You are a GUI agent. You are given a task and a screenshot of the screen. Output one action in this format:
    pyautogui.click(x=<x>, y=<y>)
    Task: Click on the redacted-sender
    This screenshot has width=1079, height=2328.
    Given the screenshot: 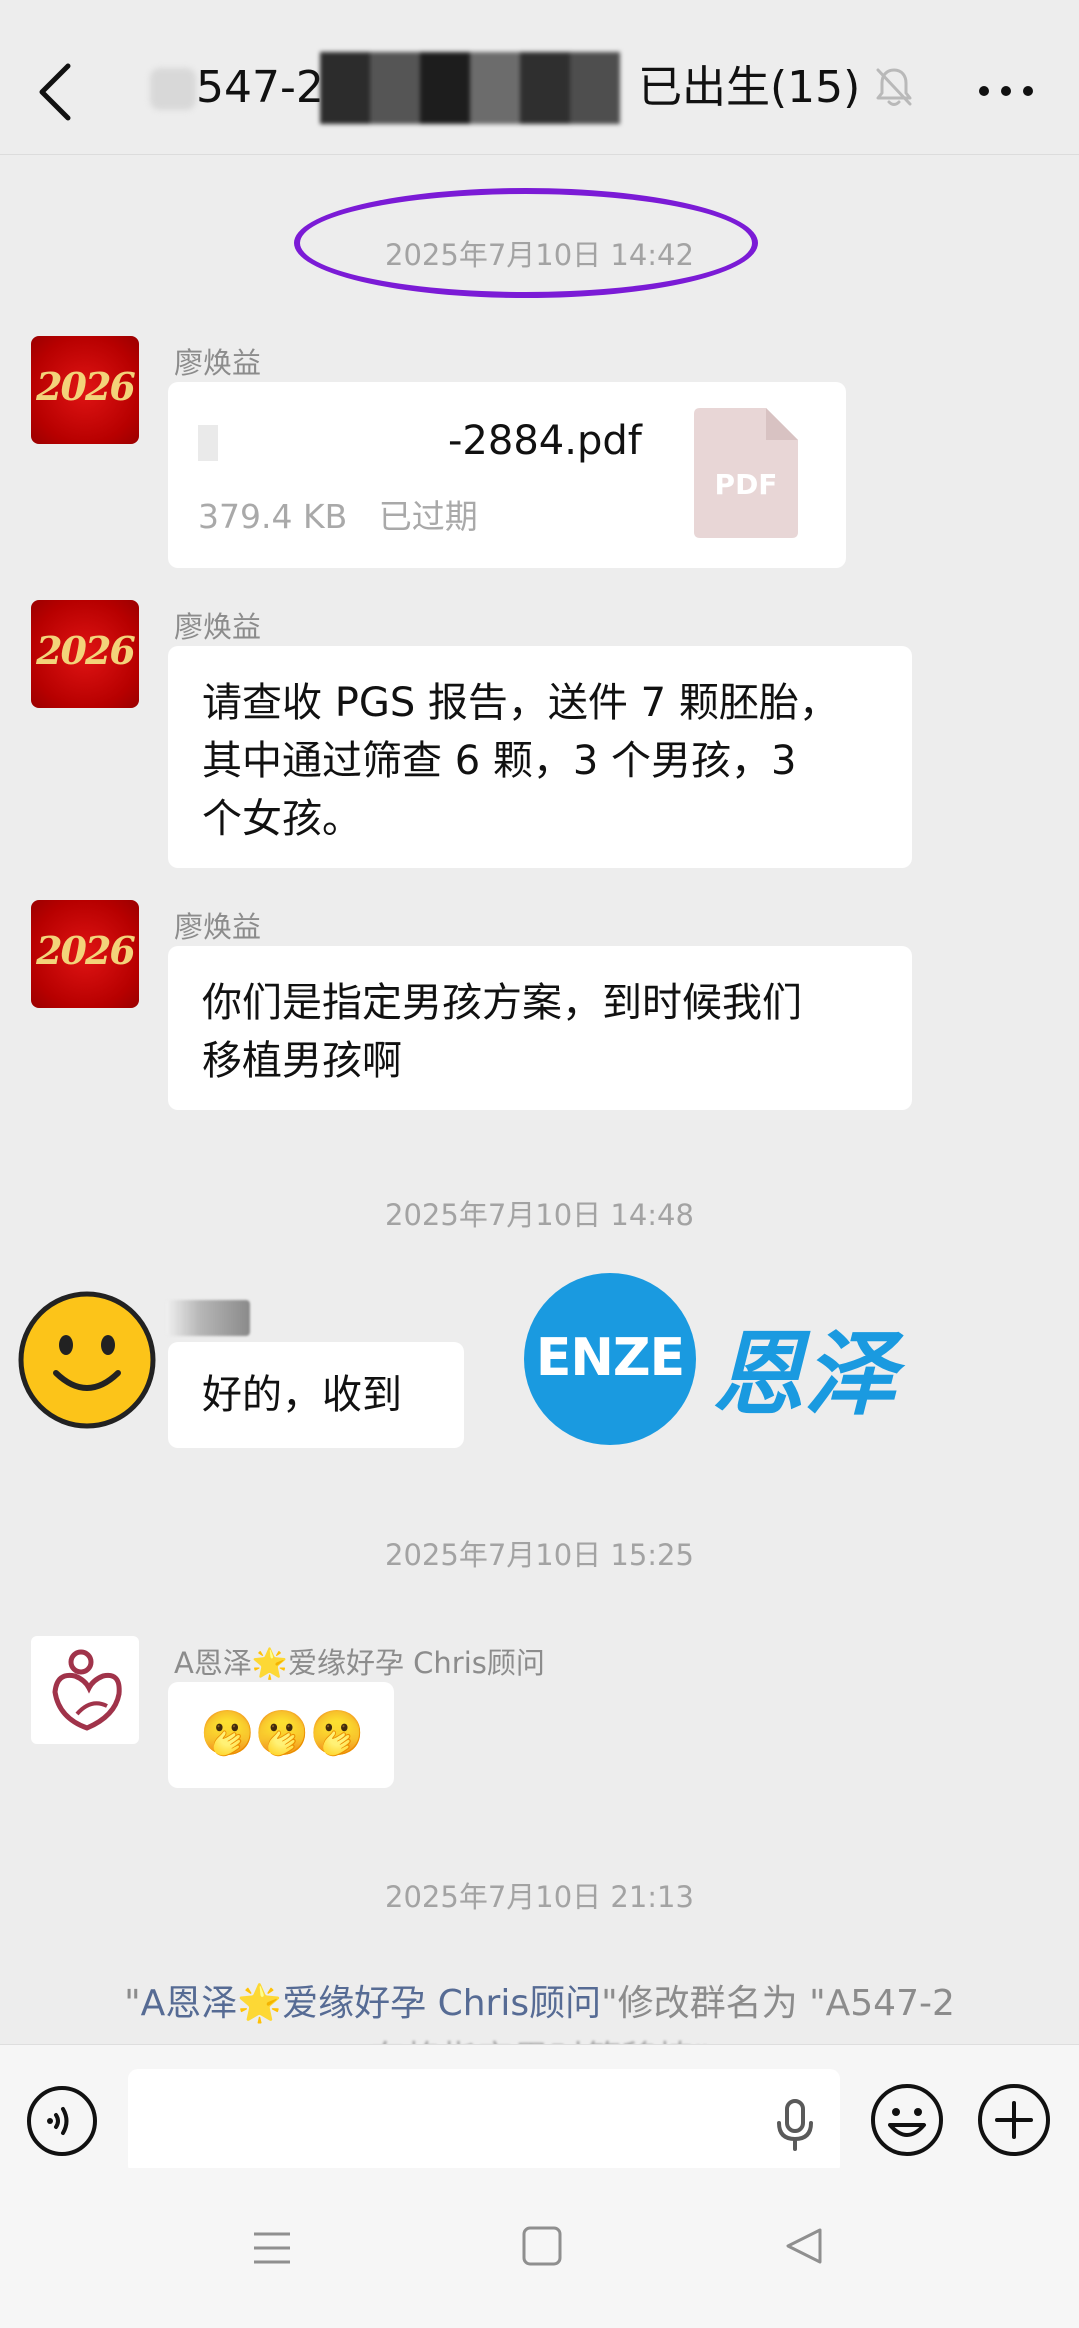 What is the action you would take?
    pyautogui.click(x=208, y=1318)
    